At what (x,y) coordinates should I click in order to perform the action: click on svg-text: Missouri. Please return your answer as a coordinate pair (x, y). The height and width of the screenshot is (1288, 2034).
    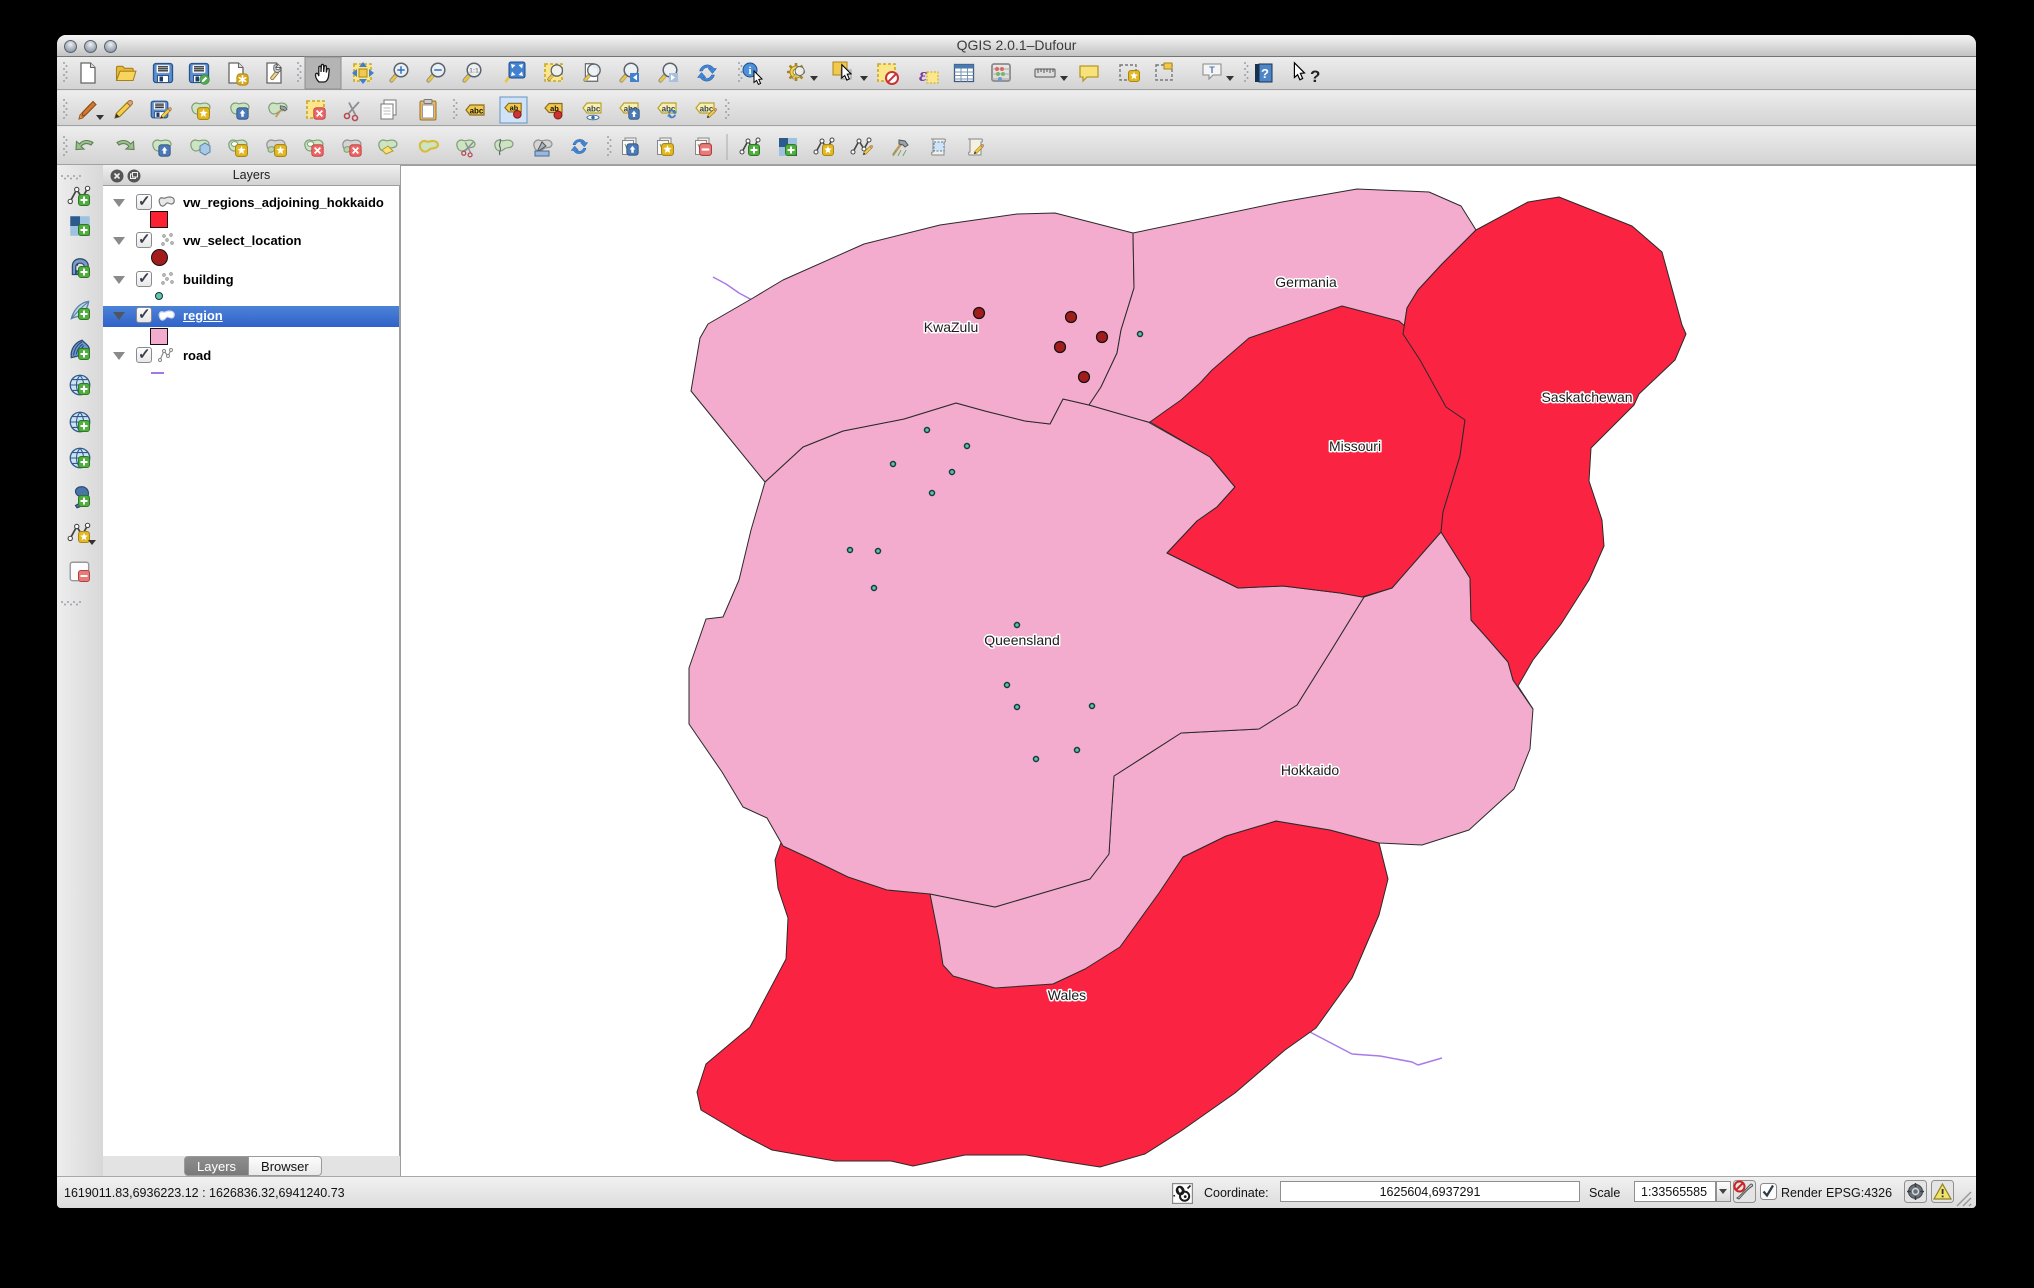
    Looking at the image, I should click on (1355, 446).